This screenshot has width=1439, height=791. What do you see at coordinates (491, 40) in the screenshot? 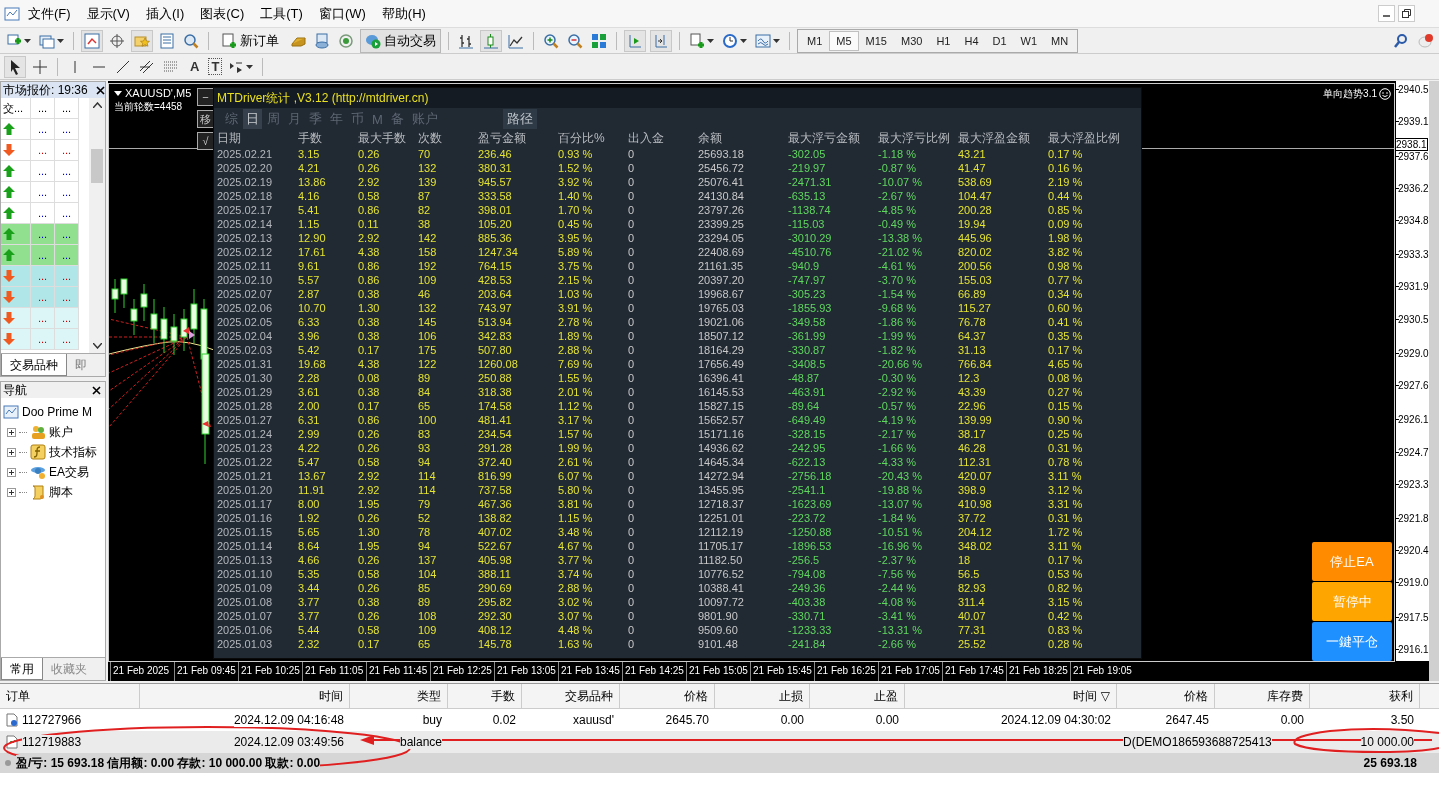
I see `candle-chart-icon` at bounding box center [491, 40].